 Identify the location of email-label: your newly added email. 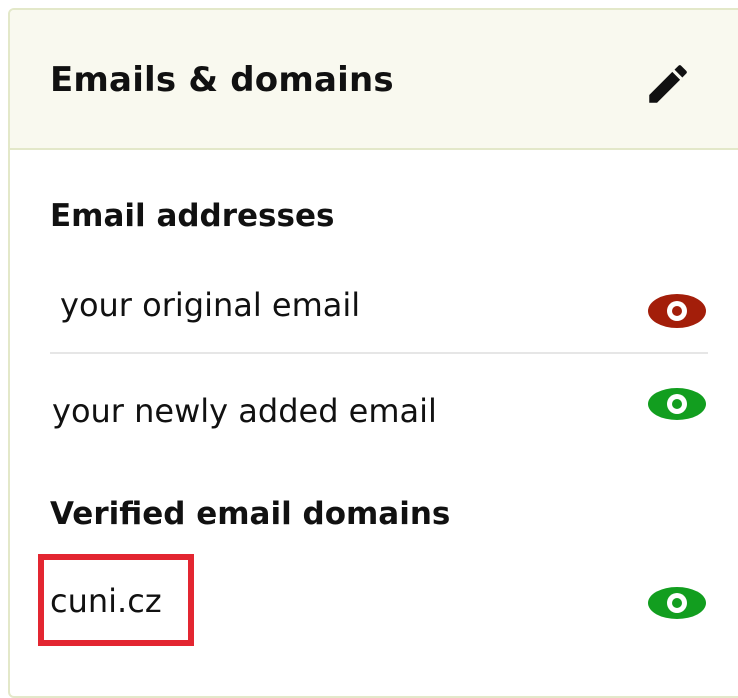
(244, 411).